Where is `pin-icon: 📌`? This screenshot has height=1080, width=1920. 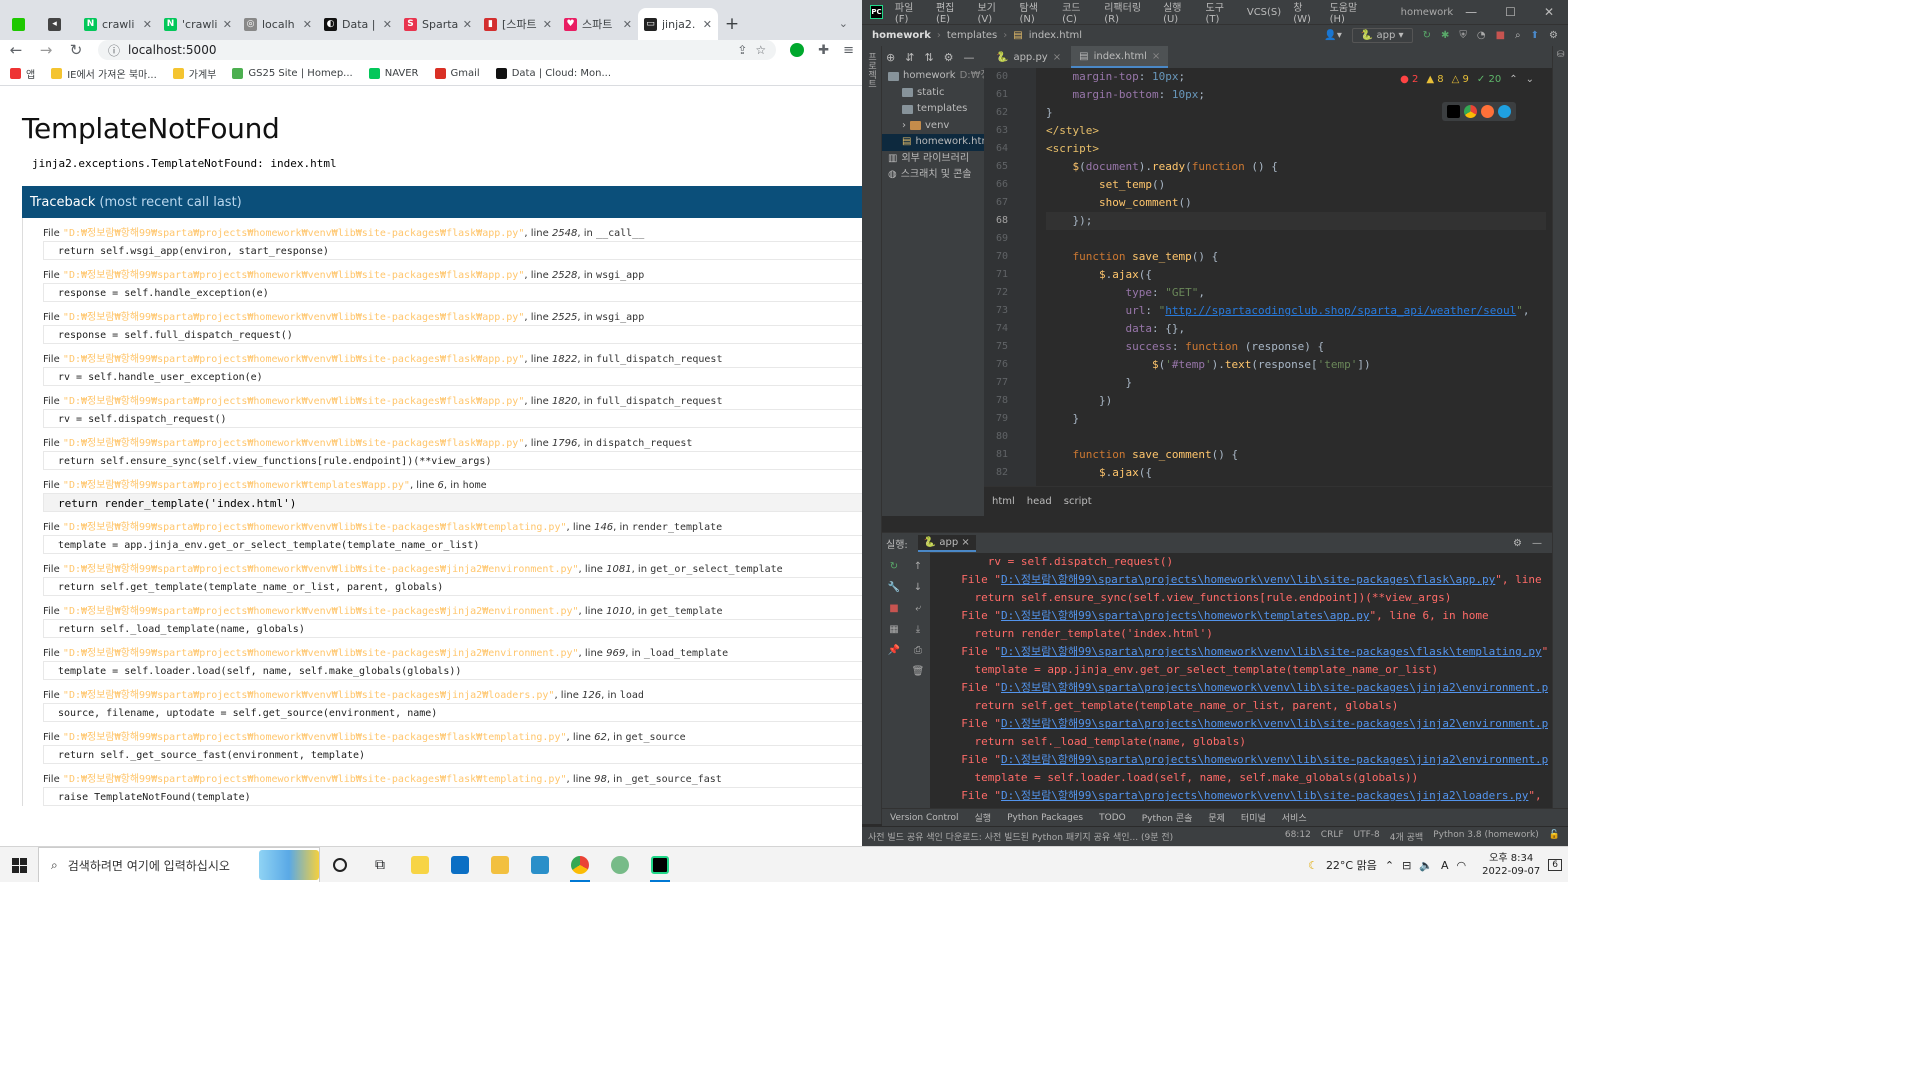
pin-icon: 📌 is located at coordinates (894, 650).